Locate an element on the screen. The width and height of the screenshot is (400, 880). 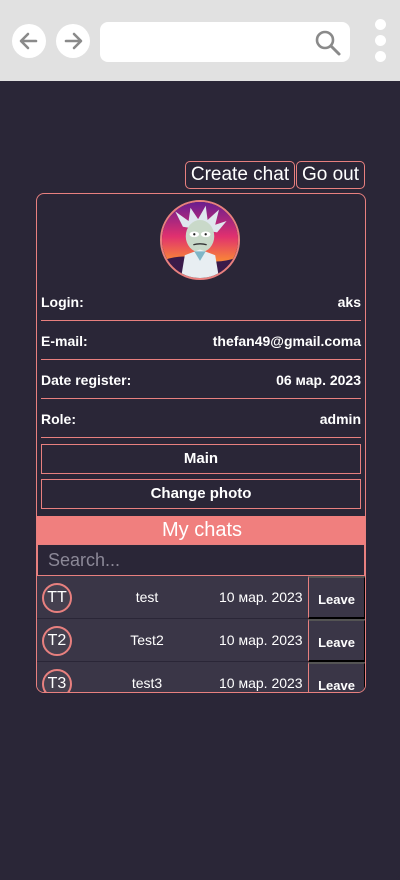
change-photo-button: Change photo is located at coordinates (201, 494).